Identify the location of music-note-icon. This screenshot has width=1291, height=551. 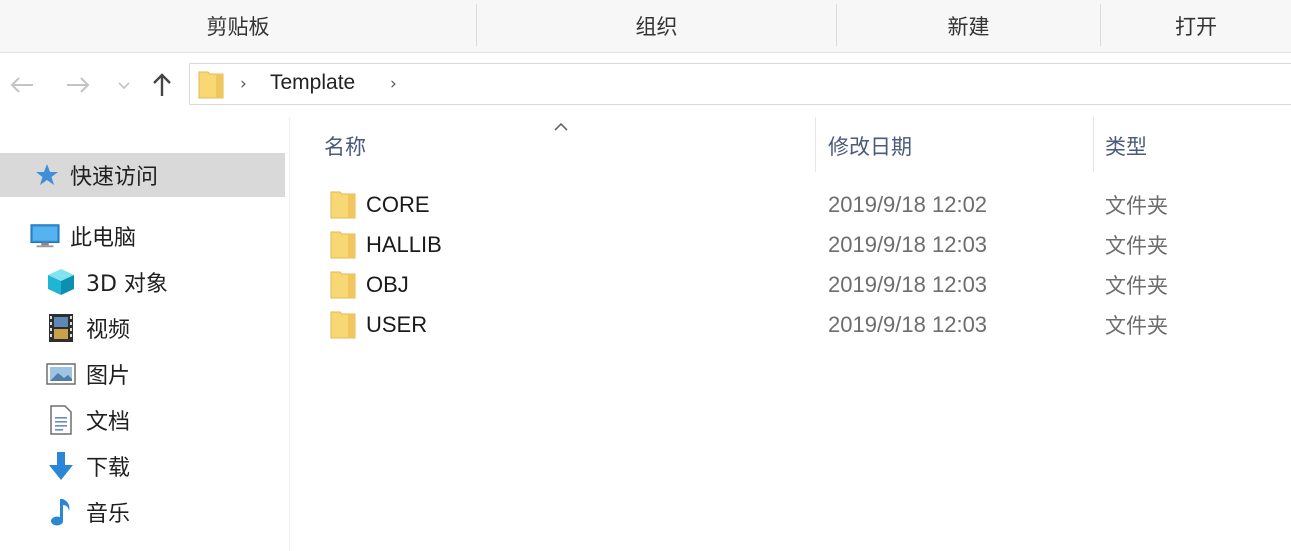
(61, 512).